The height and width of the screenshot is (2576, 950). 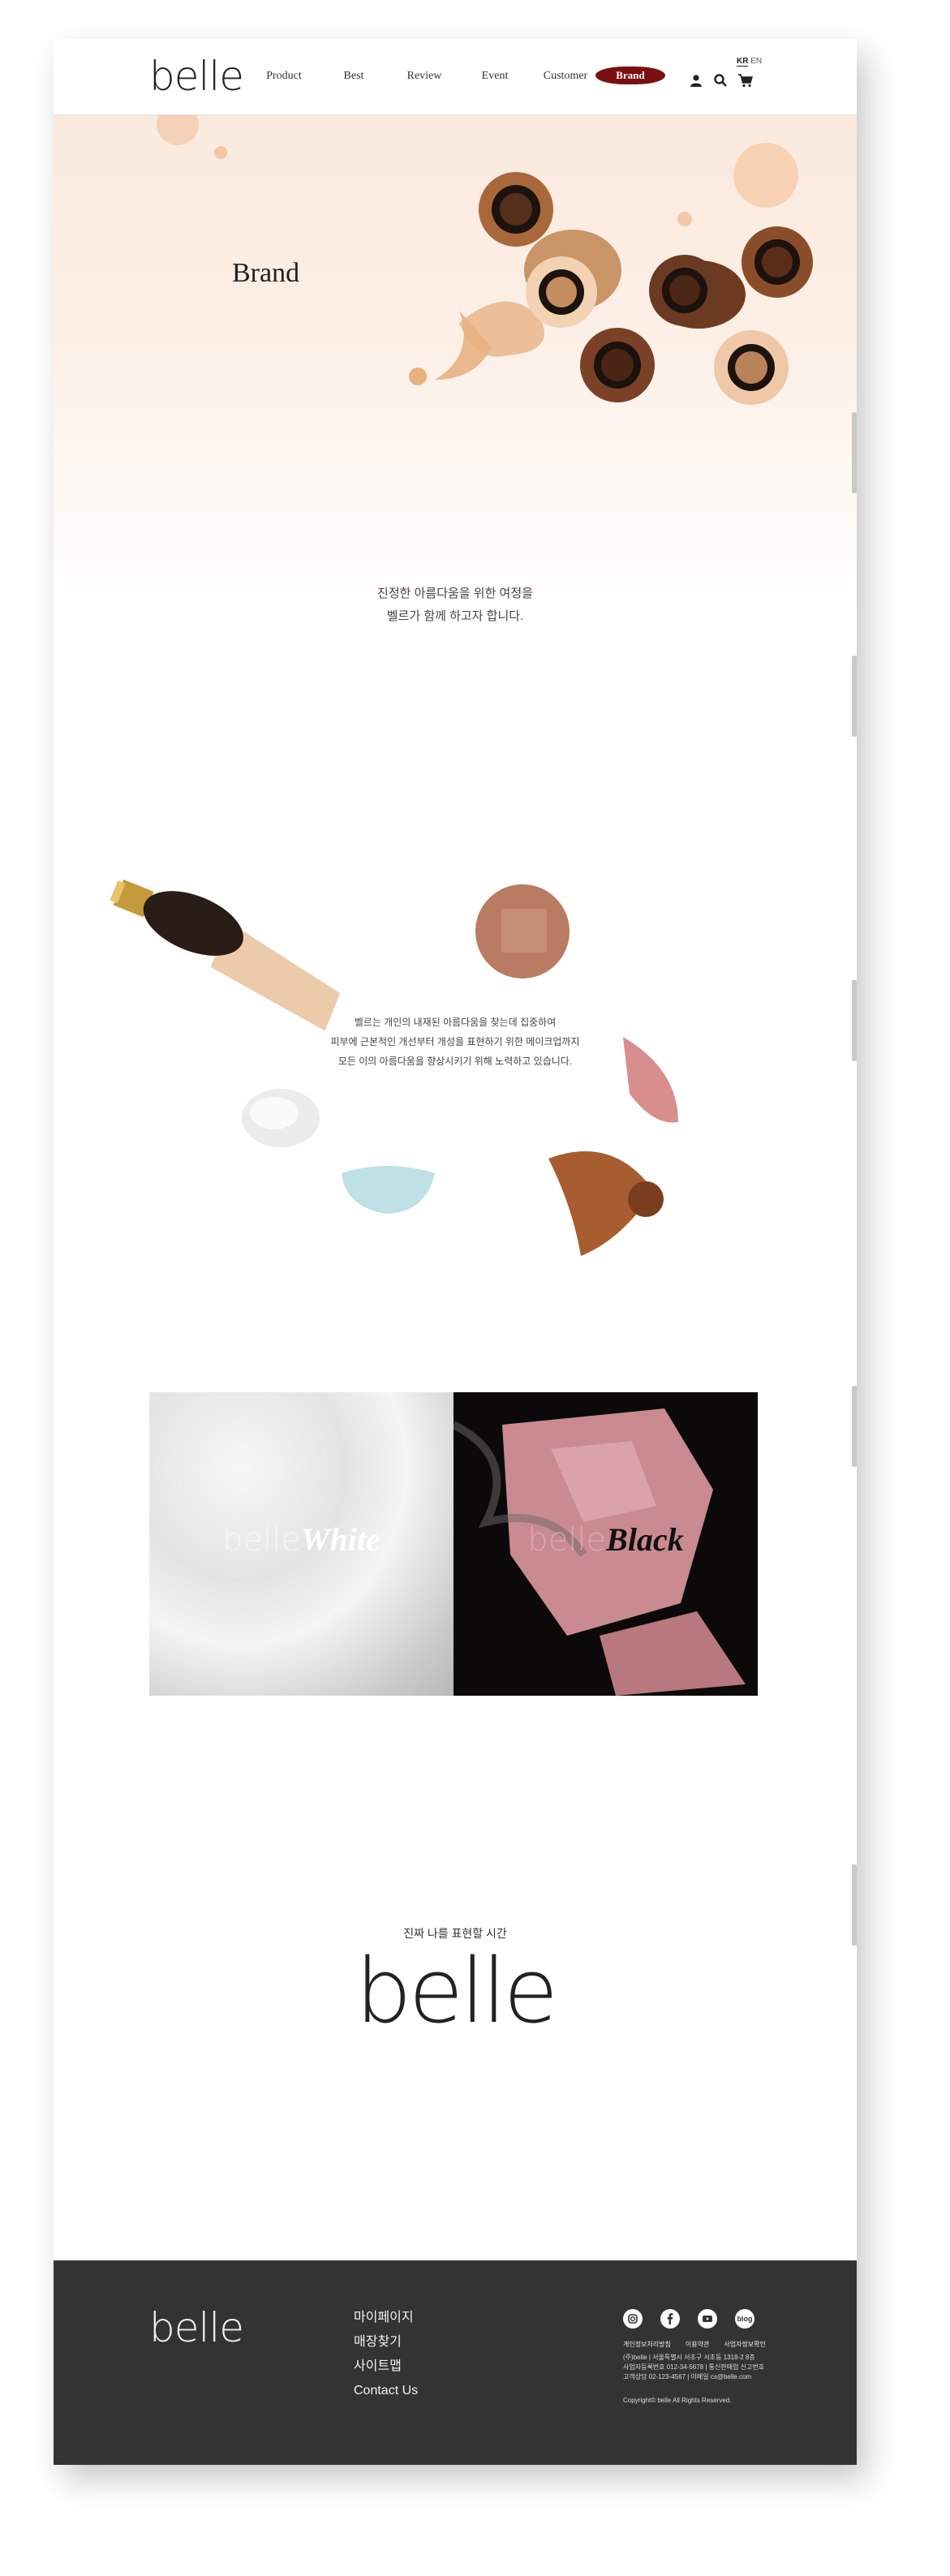 I want to click on belle-white-name: White, so click(x=340, y=1539).